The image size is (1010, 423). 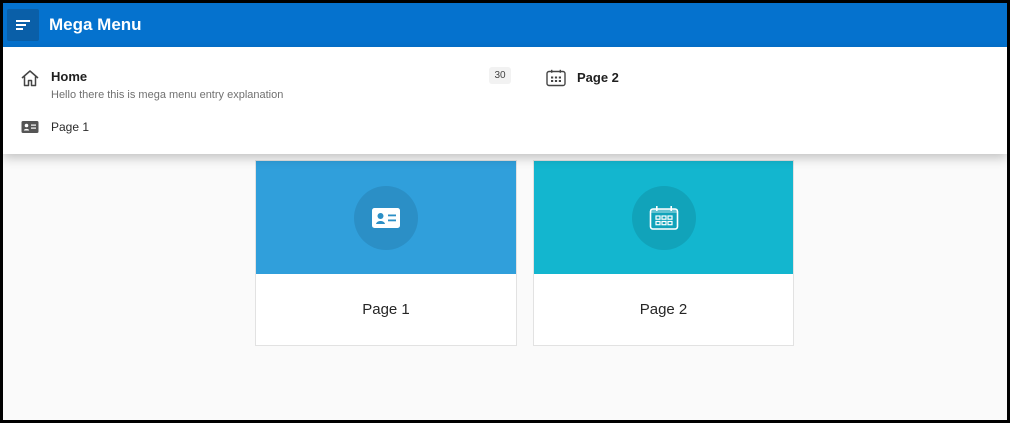 I want to click on hamburger-menu-icon, so click(x=23, y=25).